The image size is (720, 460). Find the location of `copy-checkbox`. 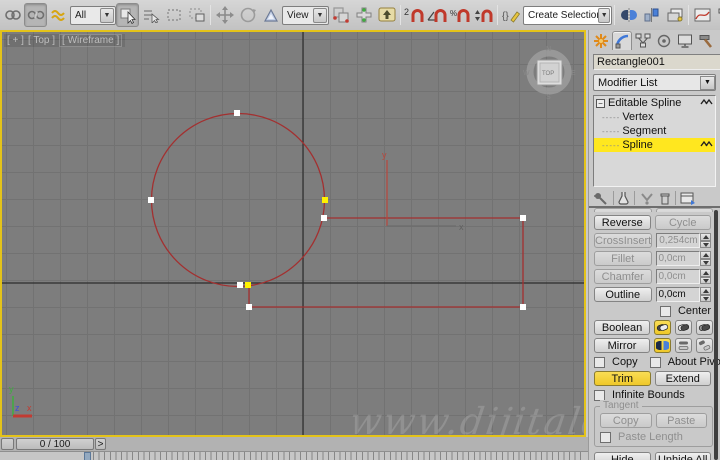

copy-checkbox is located at coordinates (599, 362).